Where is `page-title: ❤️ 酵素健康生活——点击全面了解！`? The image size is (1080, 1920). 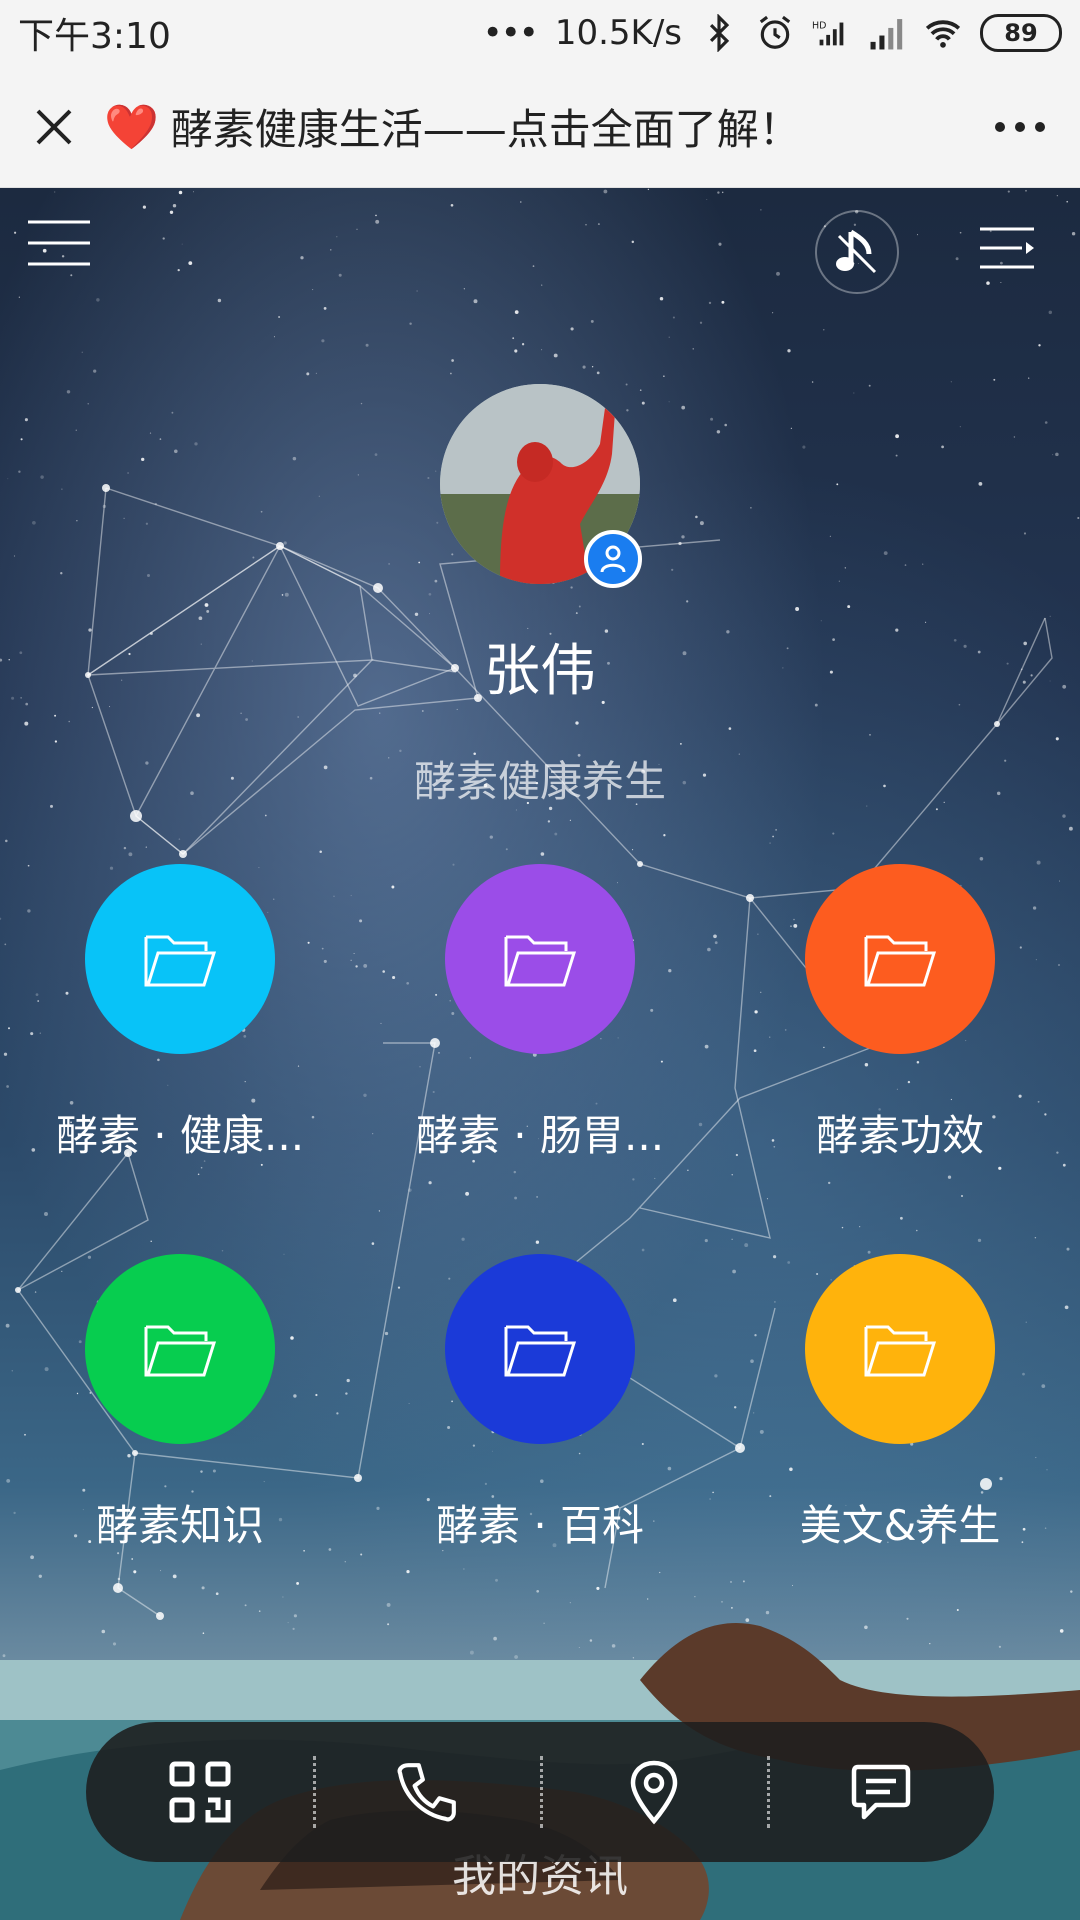
page-title: ❤️ 酵素健康生活——点击全面了解！ is located at coordinates (537, 126).